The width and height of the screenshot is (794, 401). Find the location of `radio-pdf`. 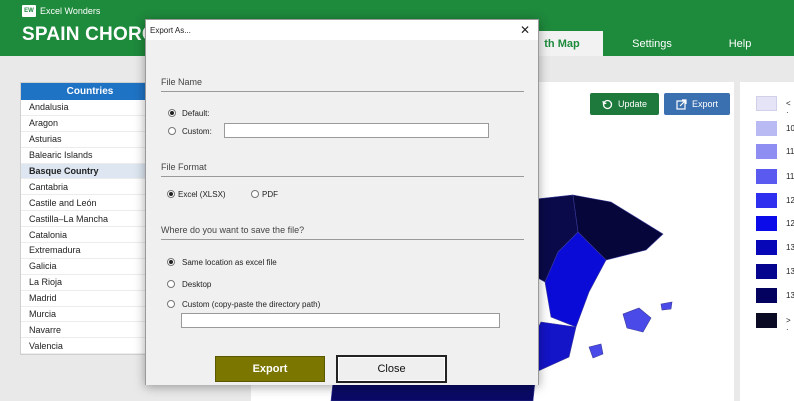

radio-pdf is located at coordinates (255, 194).